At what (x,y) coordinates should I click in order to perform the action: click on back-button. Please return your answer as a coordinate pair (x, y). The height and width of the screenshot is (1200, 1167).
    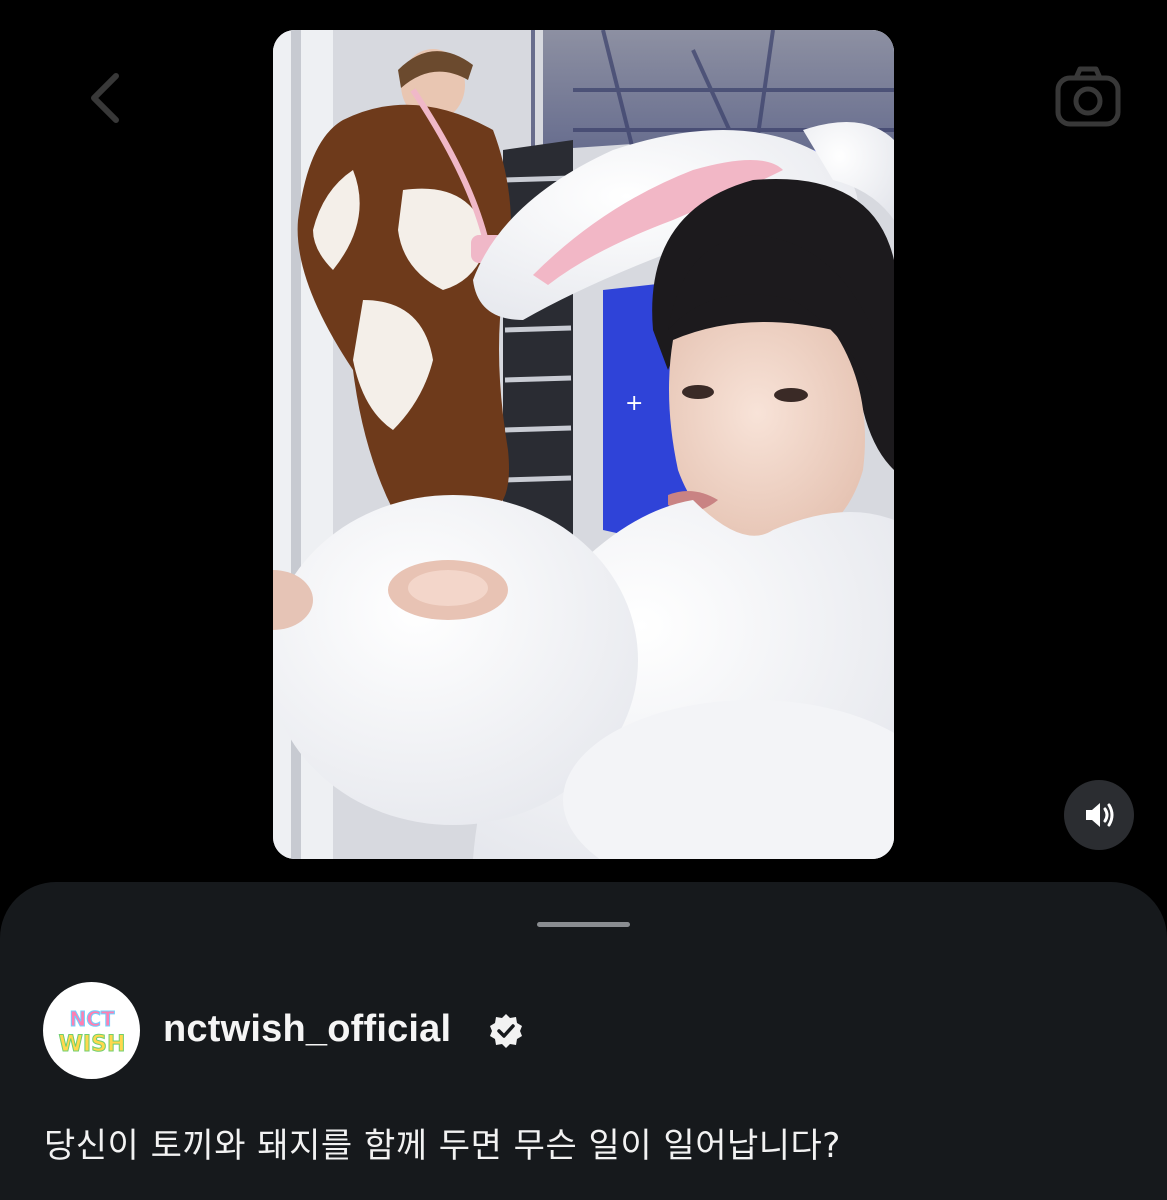
    Looking at the image, I should click on (108, 98).